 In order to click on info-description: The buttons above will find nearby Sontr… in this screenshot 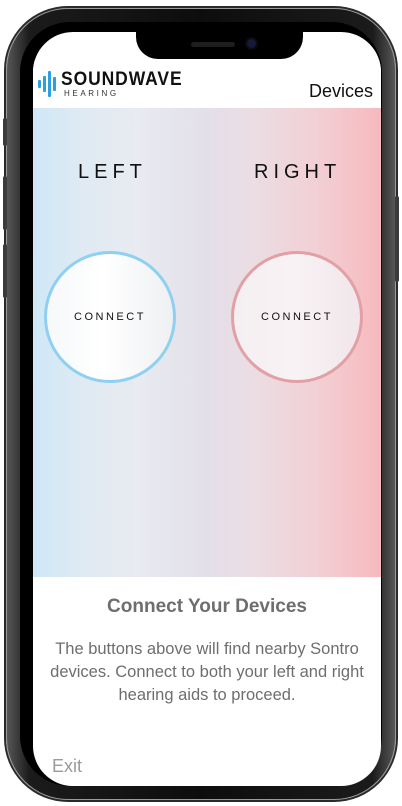, I will do `click(207, 672)`.